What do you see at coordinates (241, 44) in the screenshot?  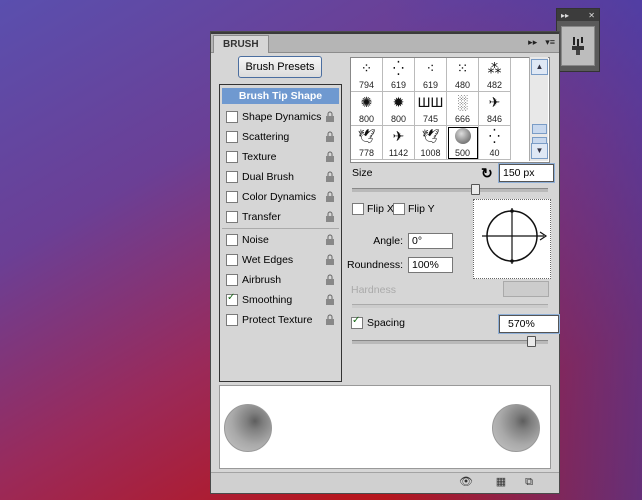 I see `tab-brush: BRUSH` at bounding box center [241, 44].